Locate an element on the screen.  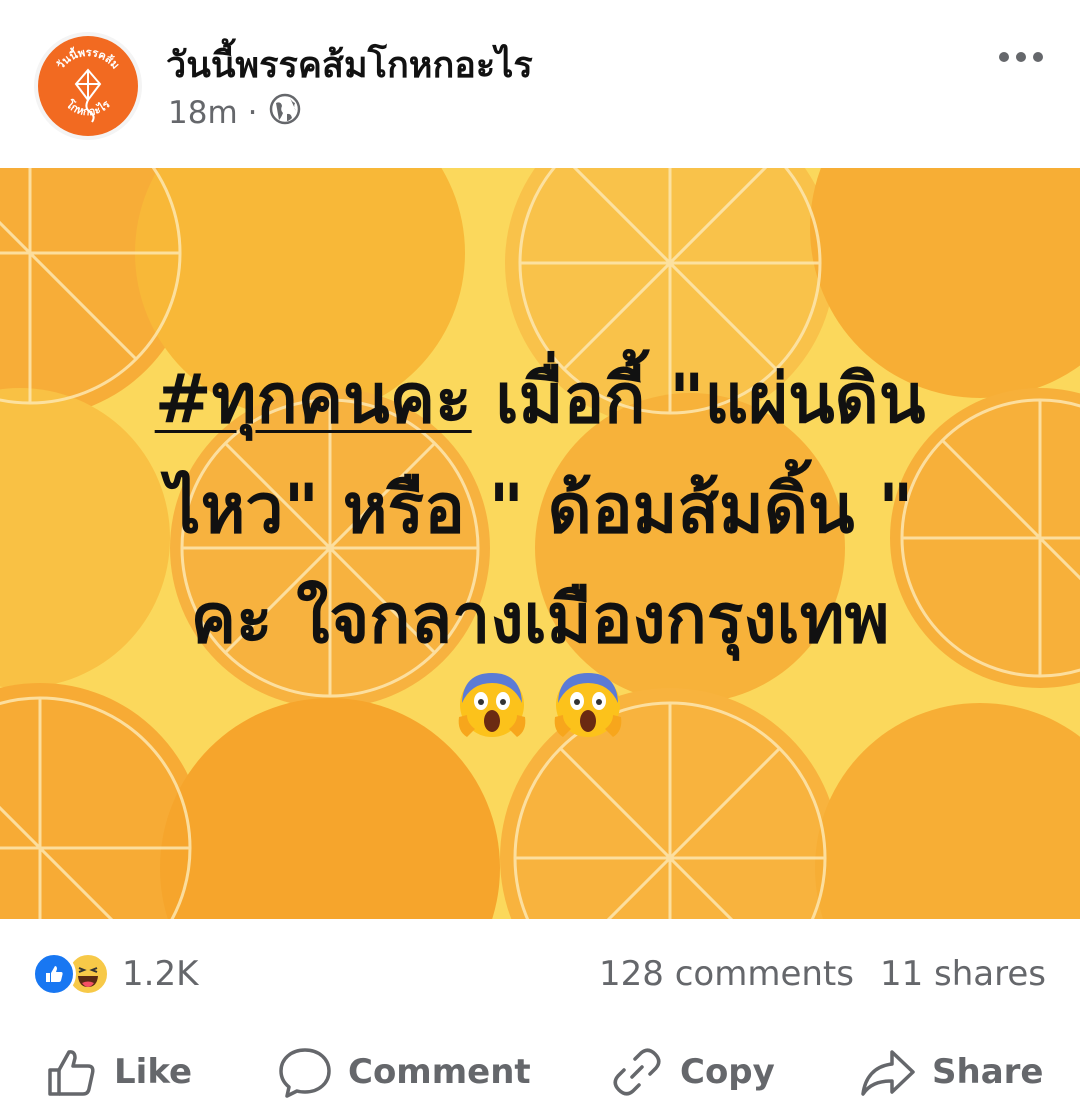
hashtag-link: #ทุกคนคะ is located at coordinates (313, 399).